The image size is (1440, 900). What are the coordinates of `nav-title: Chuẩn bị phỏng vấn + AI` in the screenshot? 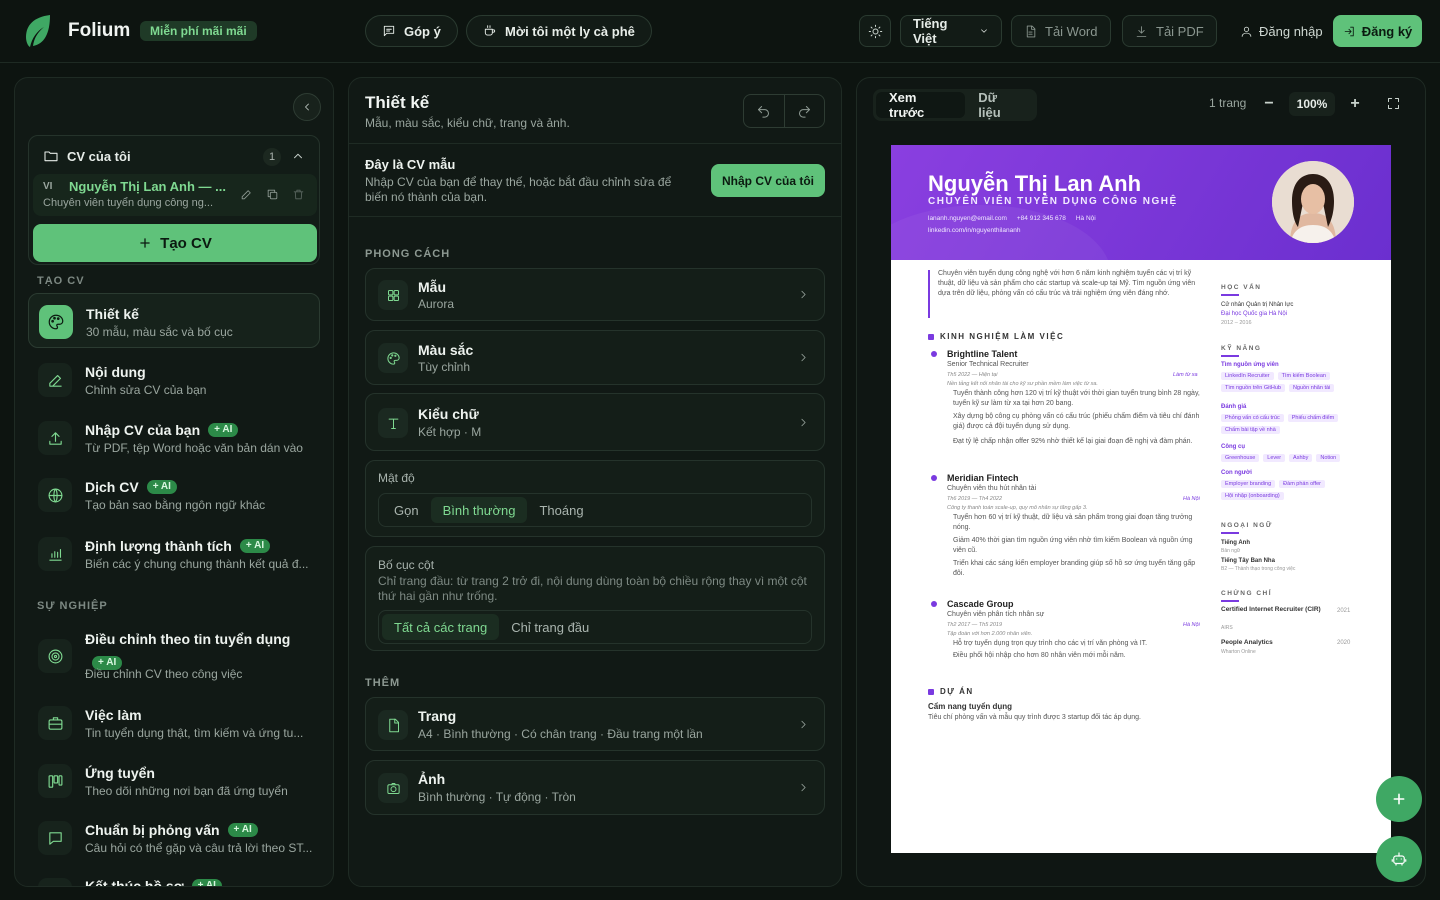 It's located at (171, 830).